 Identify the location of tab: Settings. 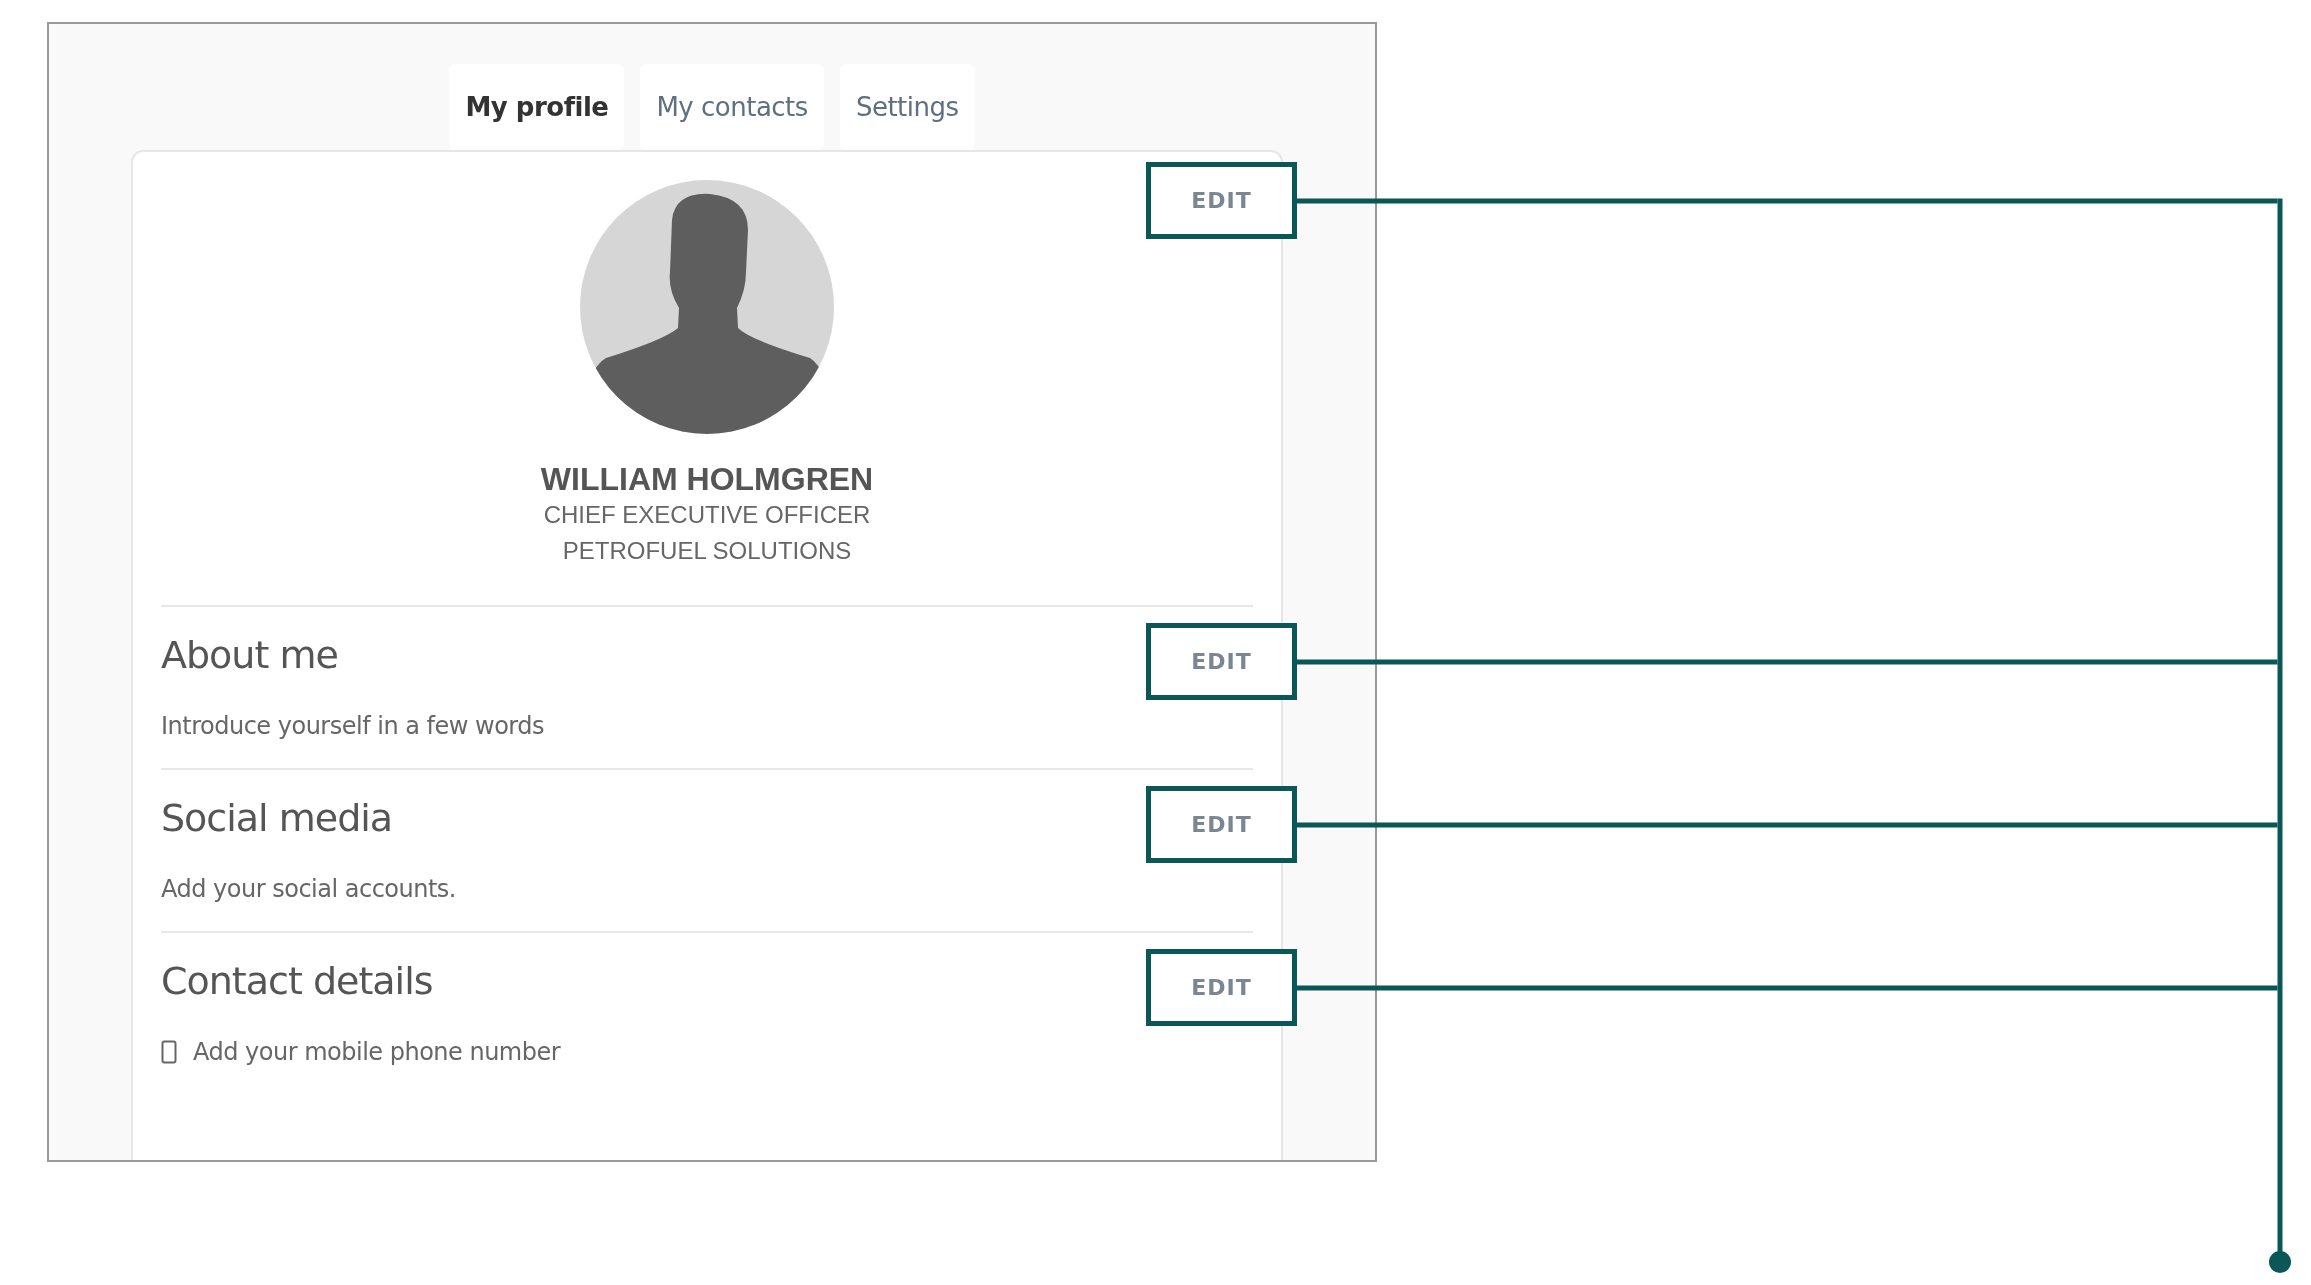
(907, 107).